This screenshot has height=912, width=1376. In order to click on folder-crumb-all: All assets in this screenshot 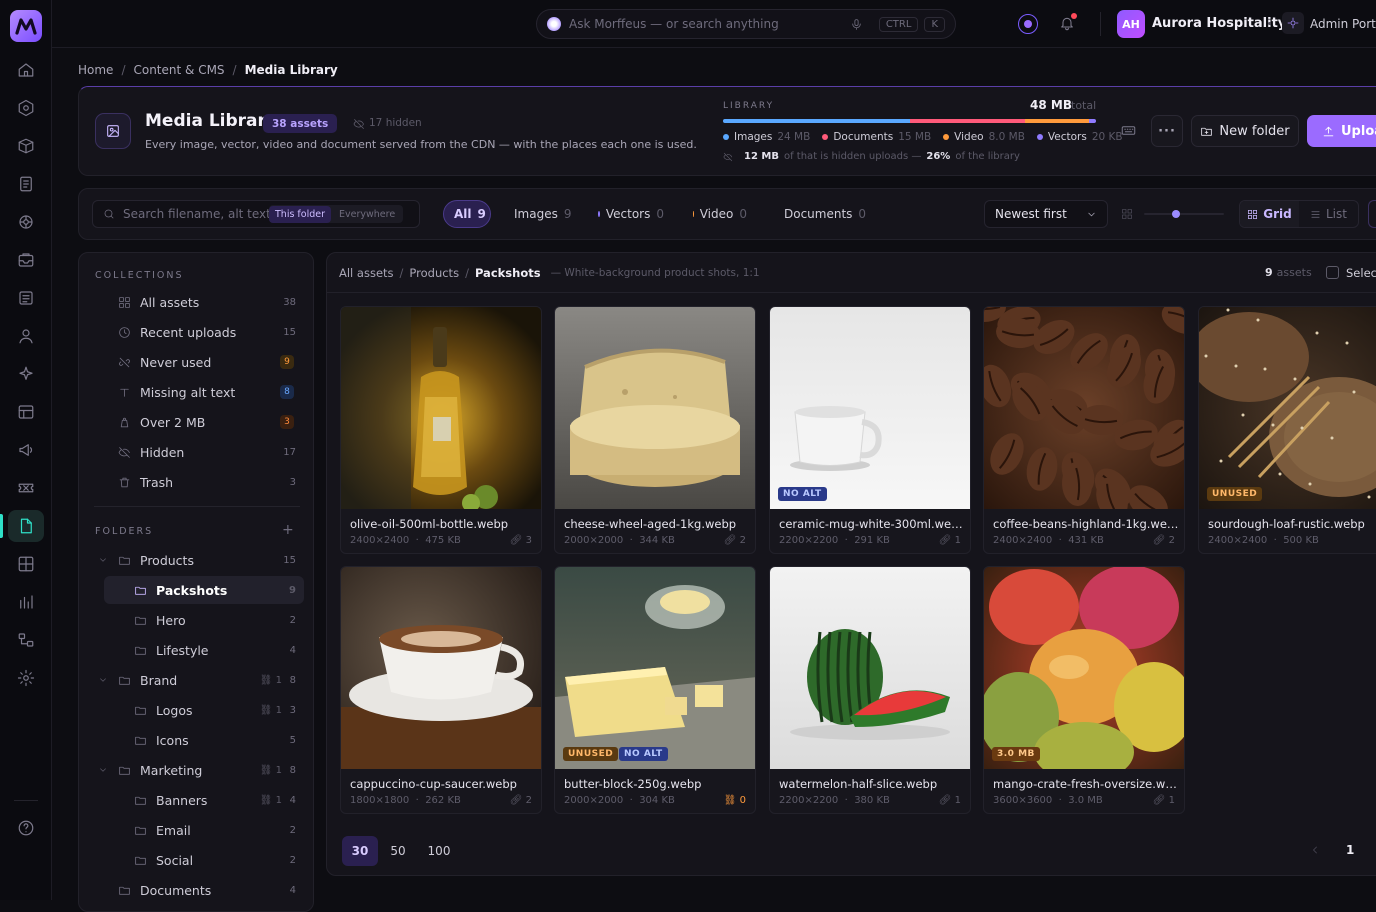, I will do `click(366, 273)`.